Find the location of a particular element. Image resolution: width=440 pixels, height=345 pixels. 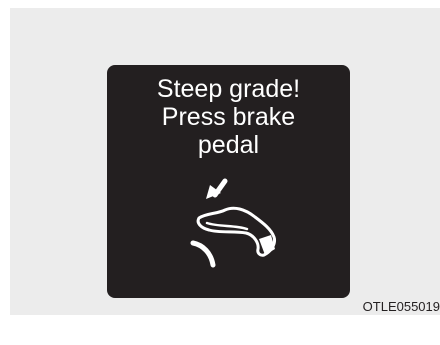

warning-line-3: pedal is located at coordinates (228, 145).